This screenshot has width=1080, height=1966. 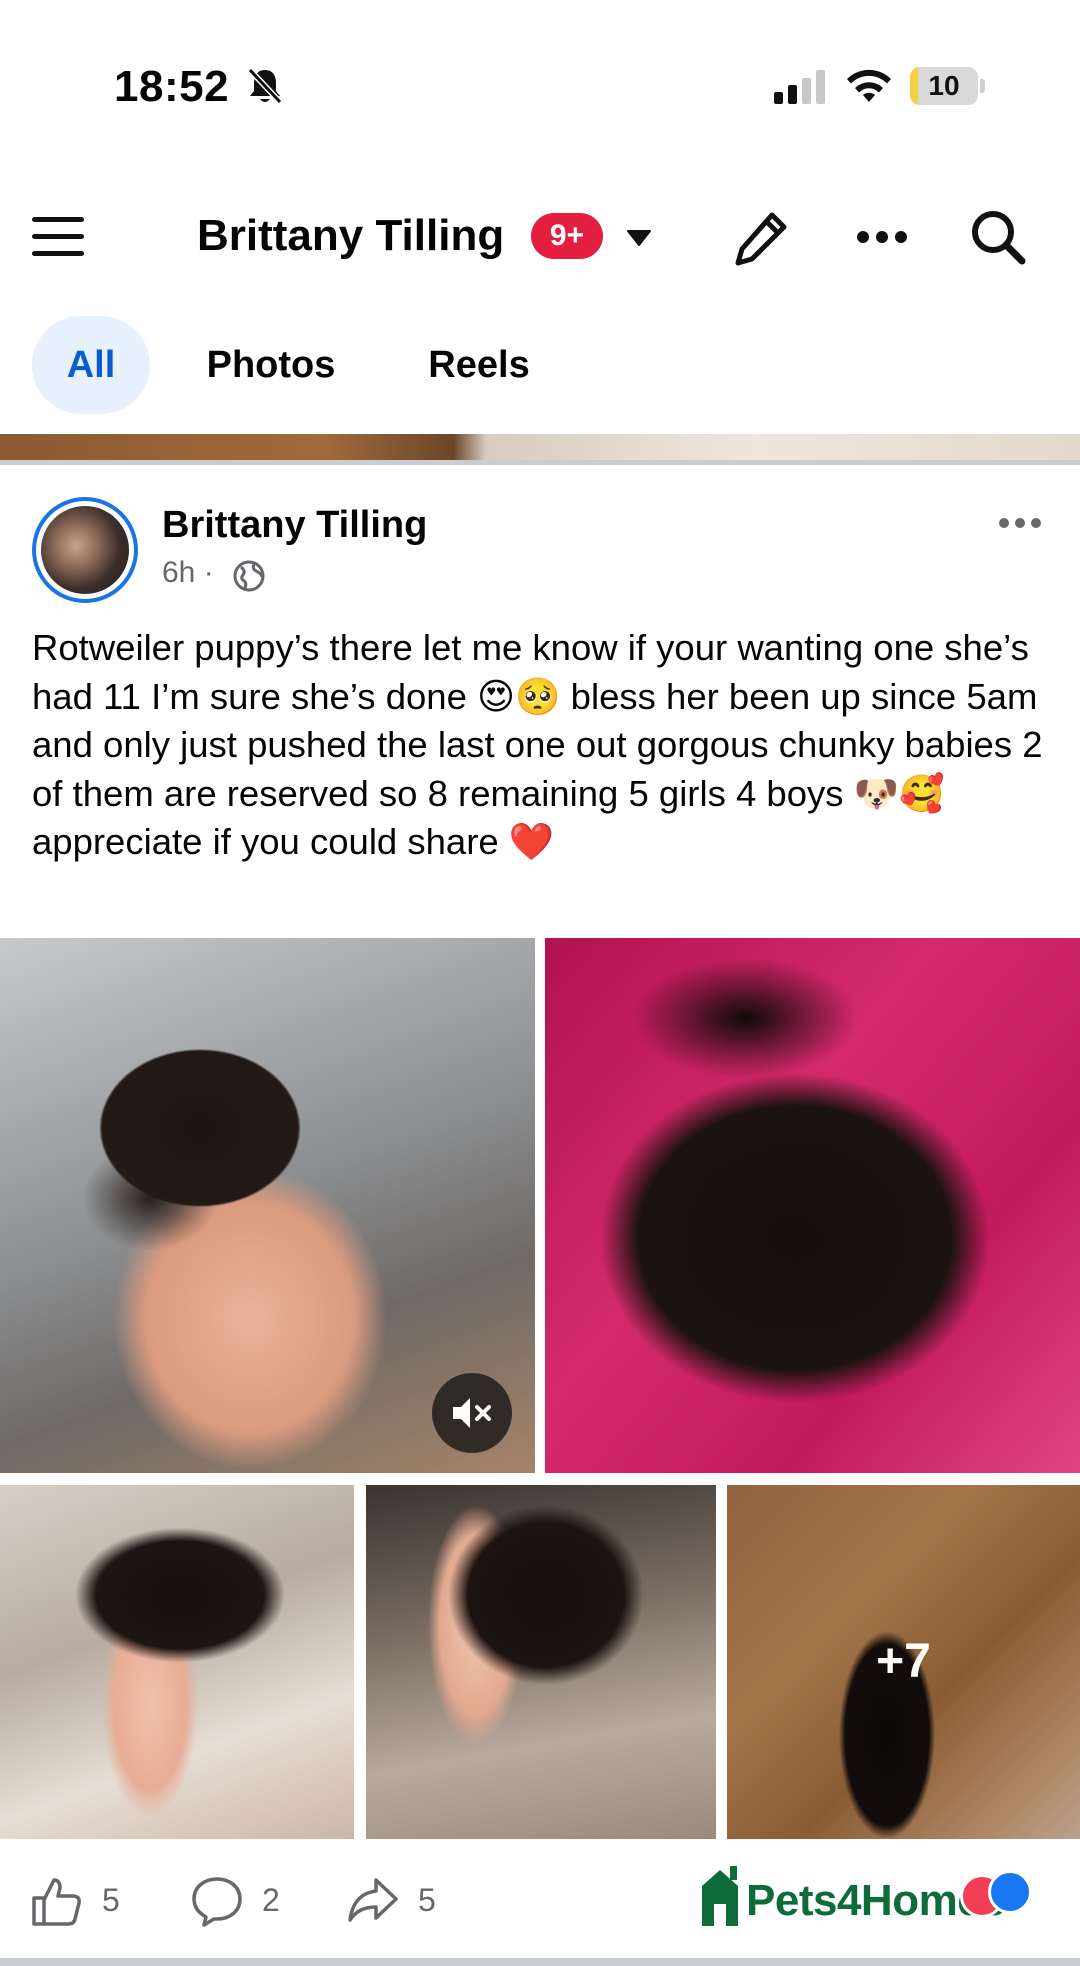 I want to click on tab-photos: Photos, so click(x=271, y=365).